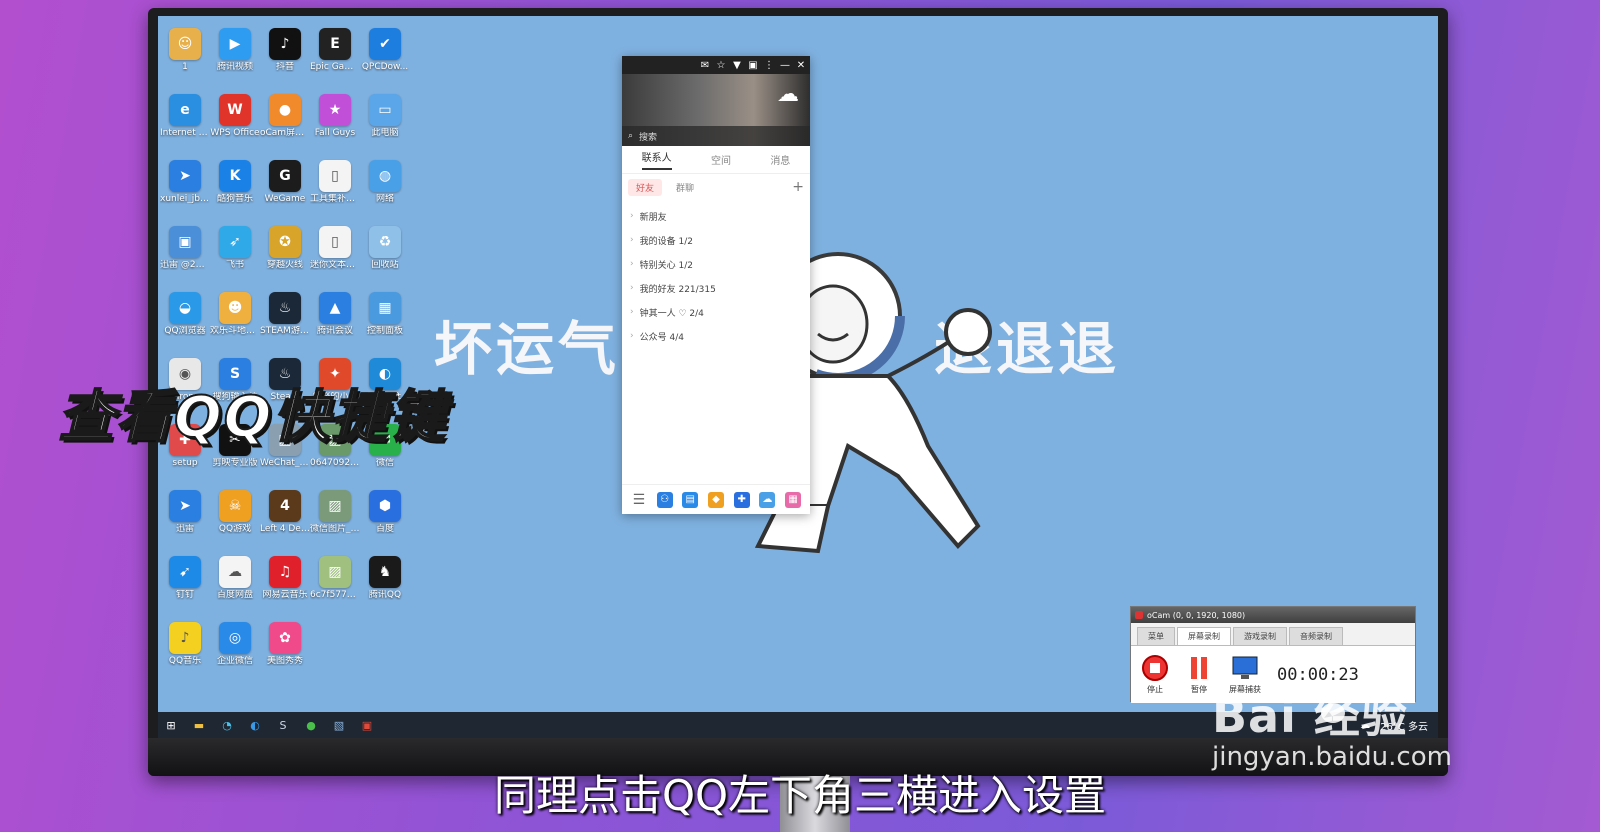 Image resolution: width=1600 pixels, height=832 pixels. Describe the element at coordinates (235, 116) in the screenshot. I see `desktop-icon: W WPS Office` at that location.